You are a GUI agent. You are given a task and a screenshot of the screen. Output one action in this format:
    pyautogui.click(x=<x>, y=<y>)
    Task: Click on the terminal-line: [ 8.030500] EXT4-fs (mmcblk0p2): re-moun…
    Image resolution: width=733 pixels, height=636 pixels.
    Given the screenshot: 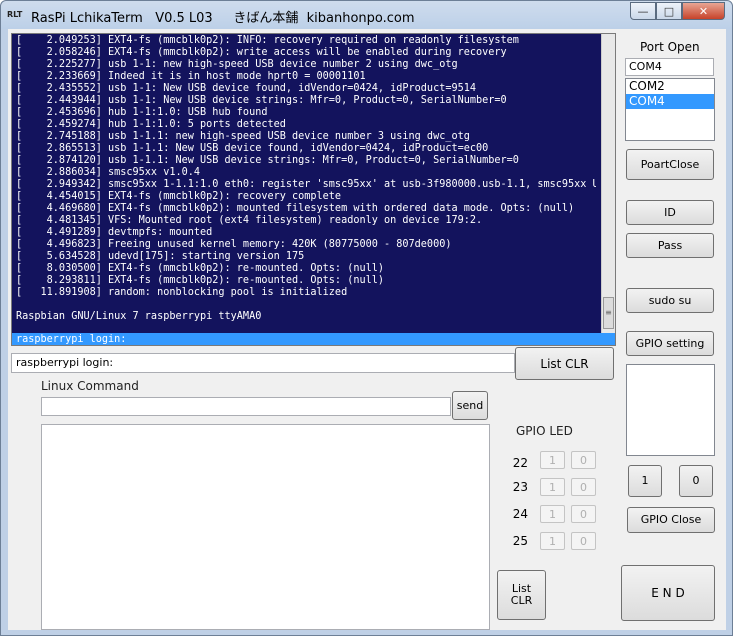 What is the action you would take?
    pyautogui.click(x=200, y=268)
    